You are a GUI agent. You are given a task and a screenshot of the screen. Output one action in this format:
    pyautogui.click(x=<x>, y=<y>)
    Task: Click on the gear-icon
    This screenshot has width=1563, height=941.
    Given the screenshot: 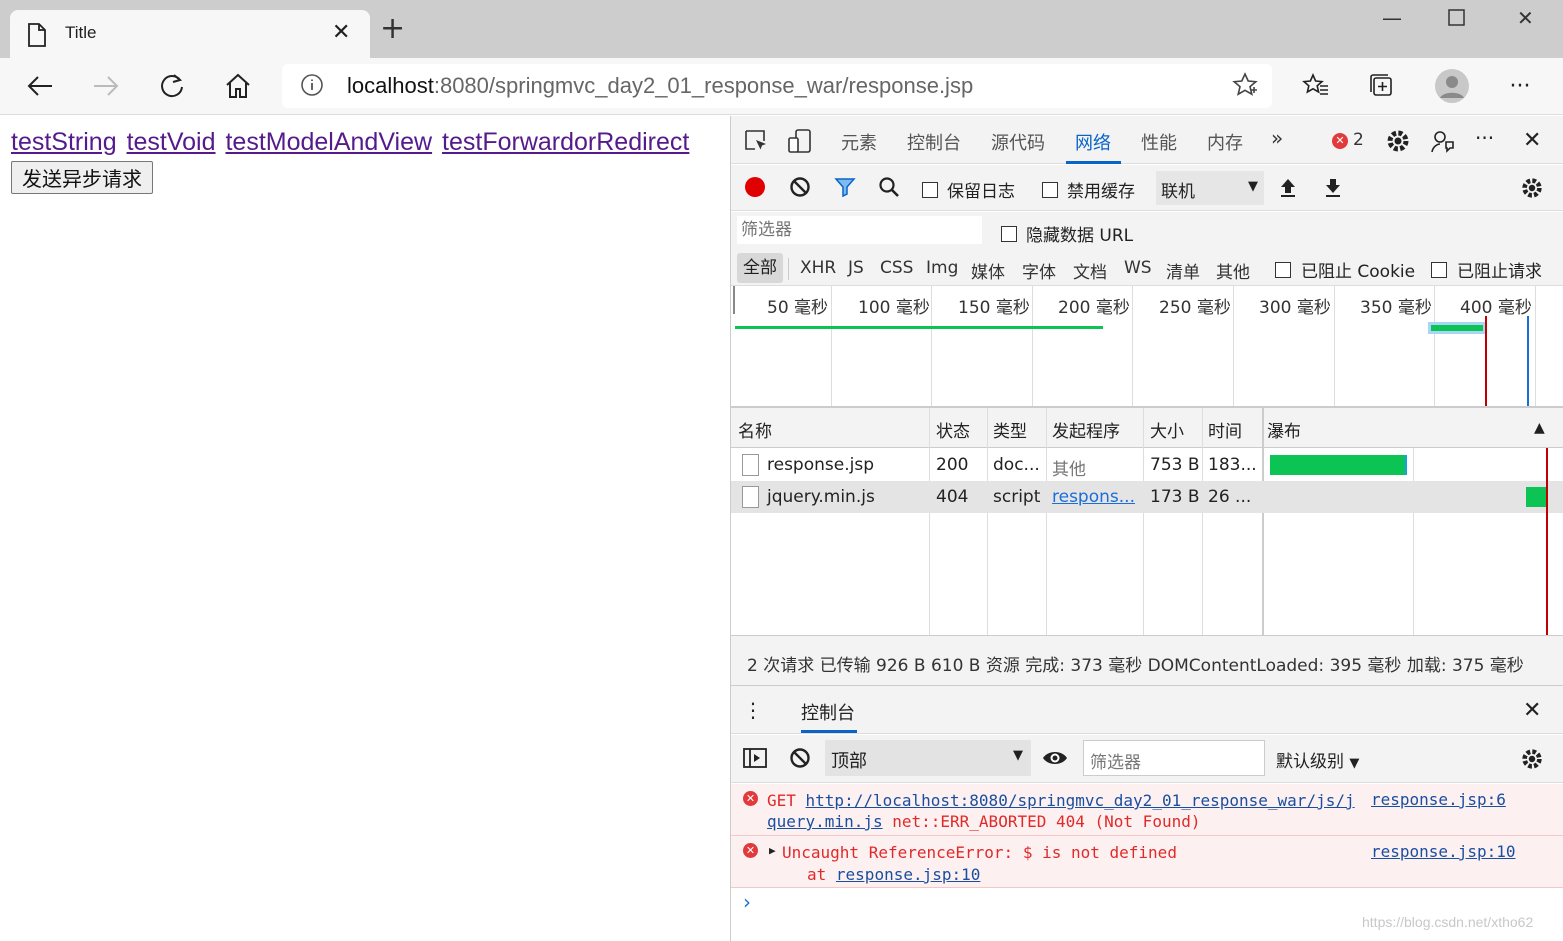 What is the action you would take?
    pyautogui.click(x=1398, y=143)
    